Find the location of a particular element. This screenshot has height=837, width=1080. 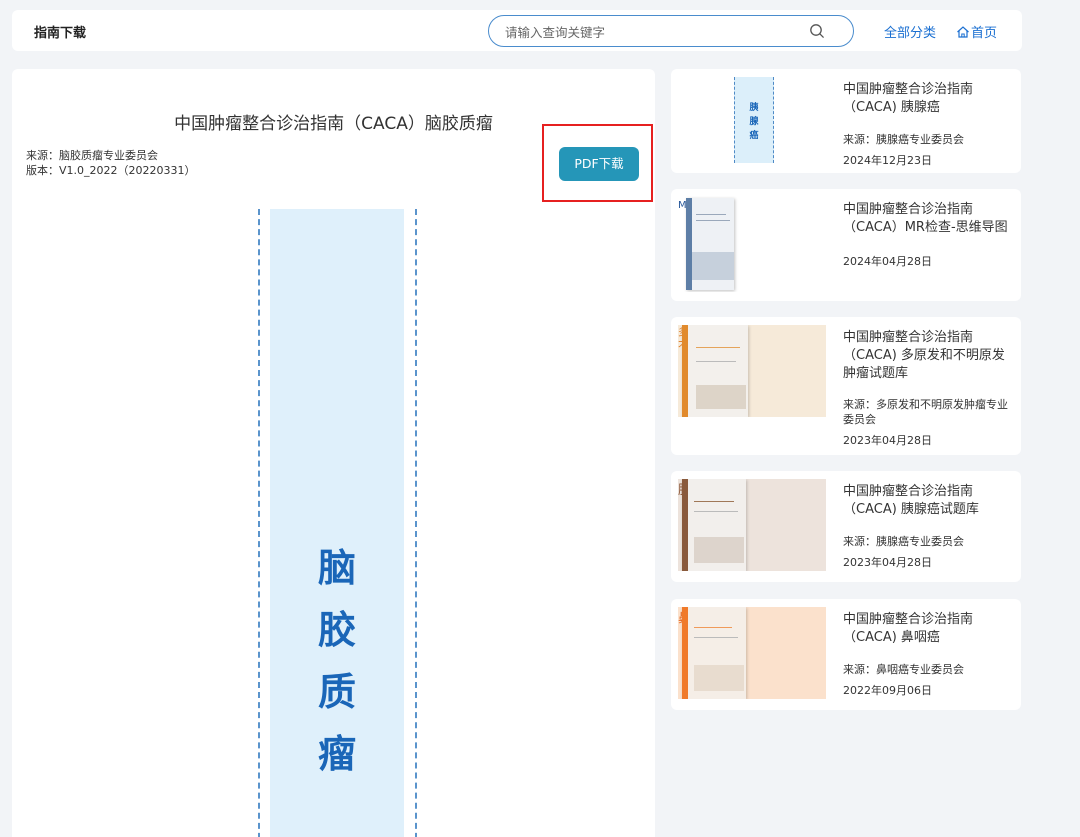

cover-char: 胶 is located at coordinates (336, 629).